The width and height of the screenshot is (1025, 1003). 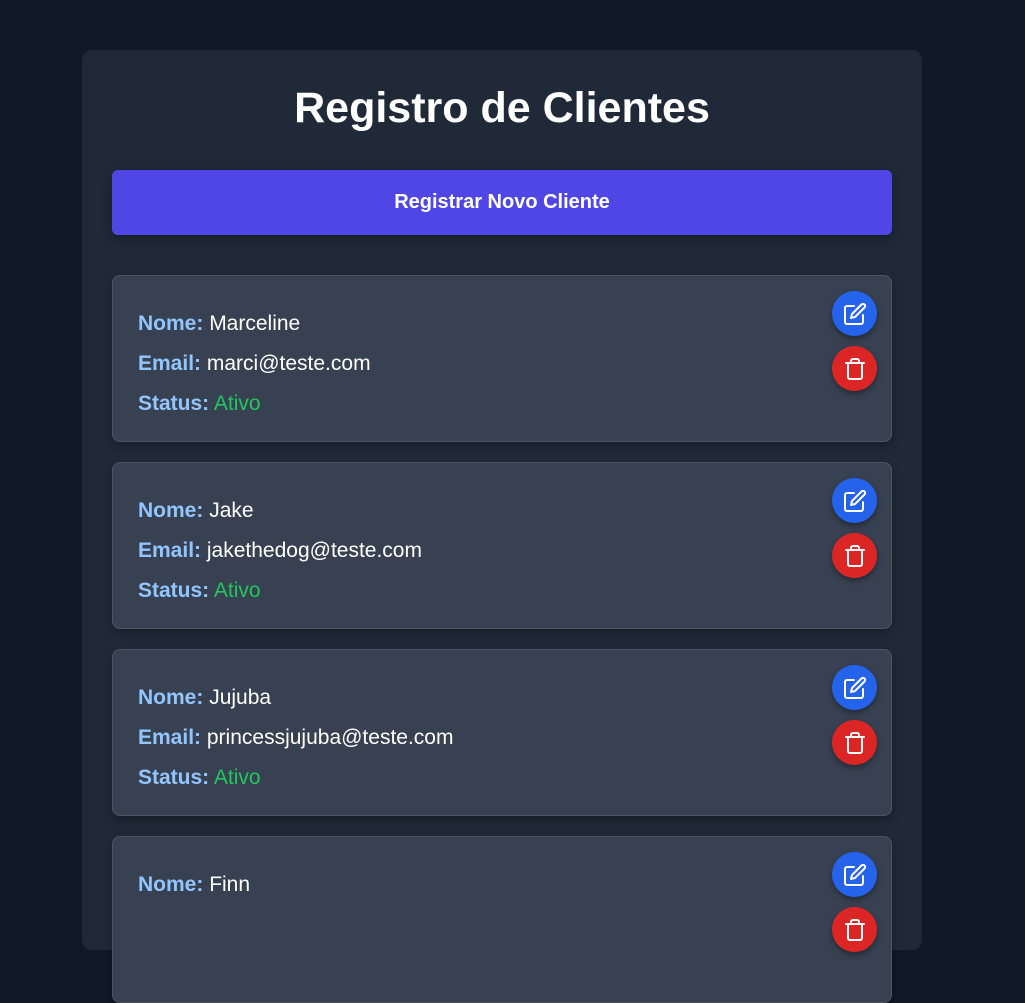 What do you see at coordinates (514, 738) in the screenshot?
I see `client-email-row: Email: princessjujuba@teste.com` at bounding box center [514, 738].